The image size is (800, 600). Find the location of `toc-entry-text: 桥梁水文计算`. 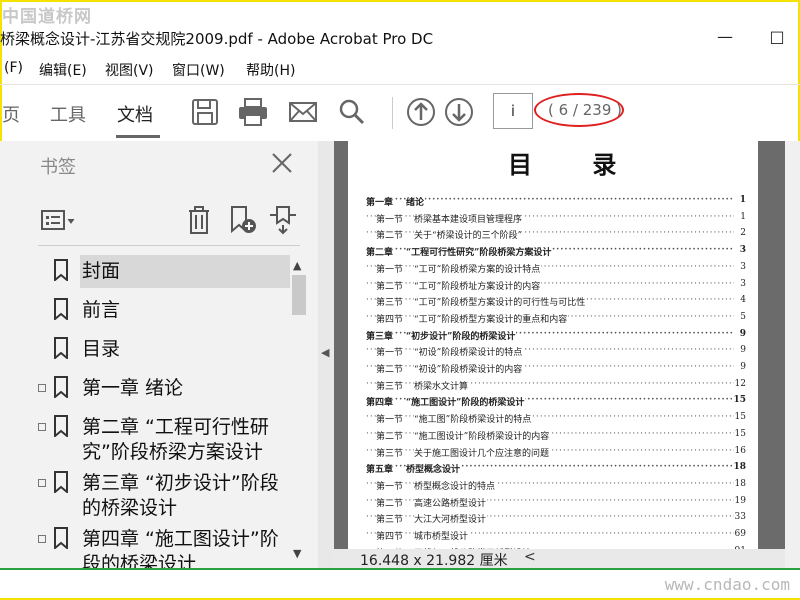

toc-entry-text: 桥梁水文计算 is located at coordinates (442, 385).